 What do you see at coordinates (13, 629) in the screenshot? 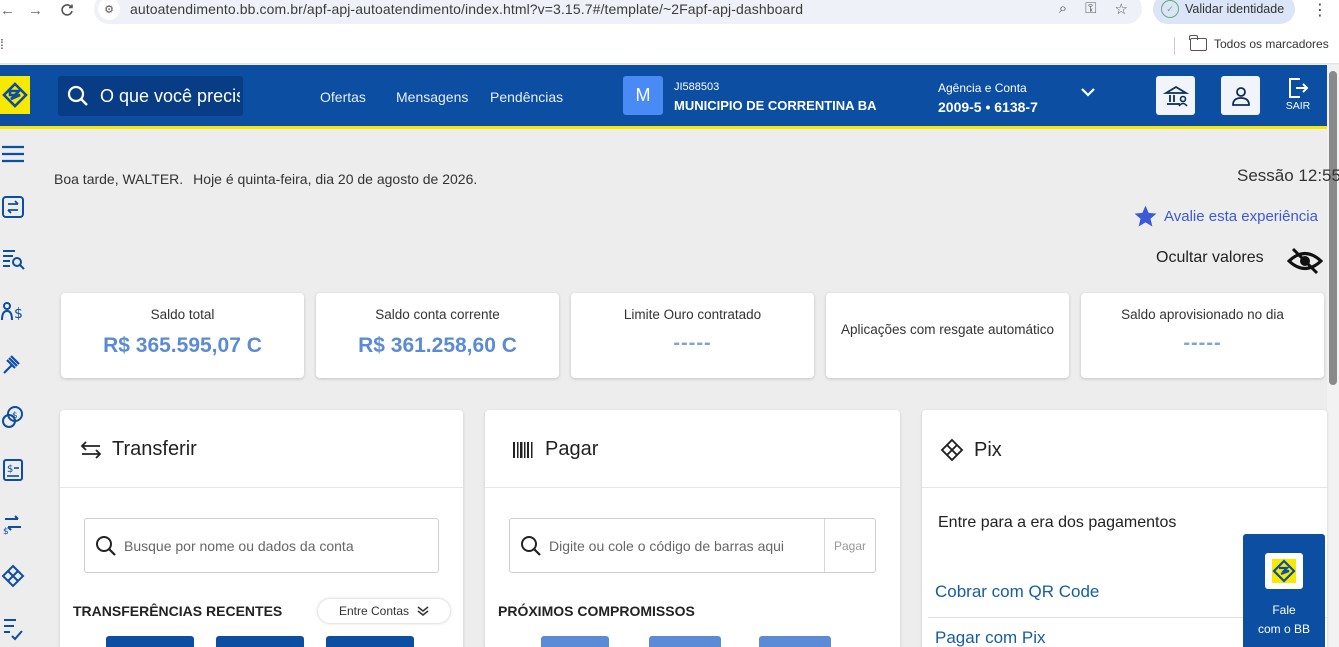
I see `checklist-icon` at bounding box center [13, 629].